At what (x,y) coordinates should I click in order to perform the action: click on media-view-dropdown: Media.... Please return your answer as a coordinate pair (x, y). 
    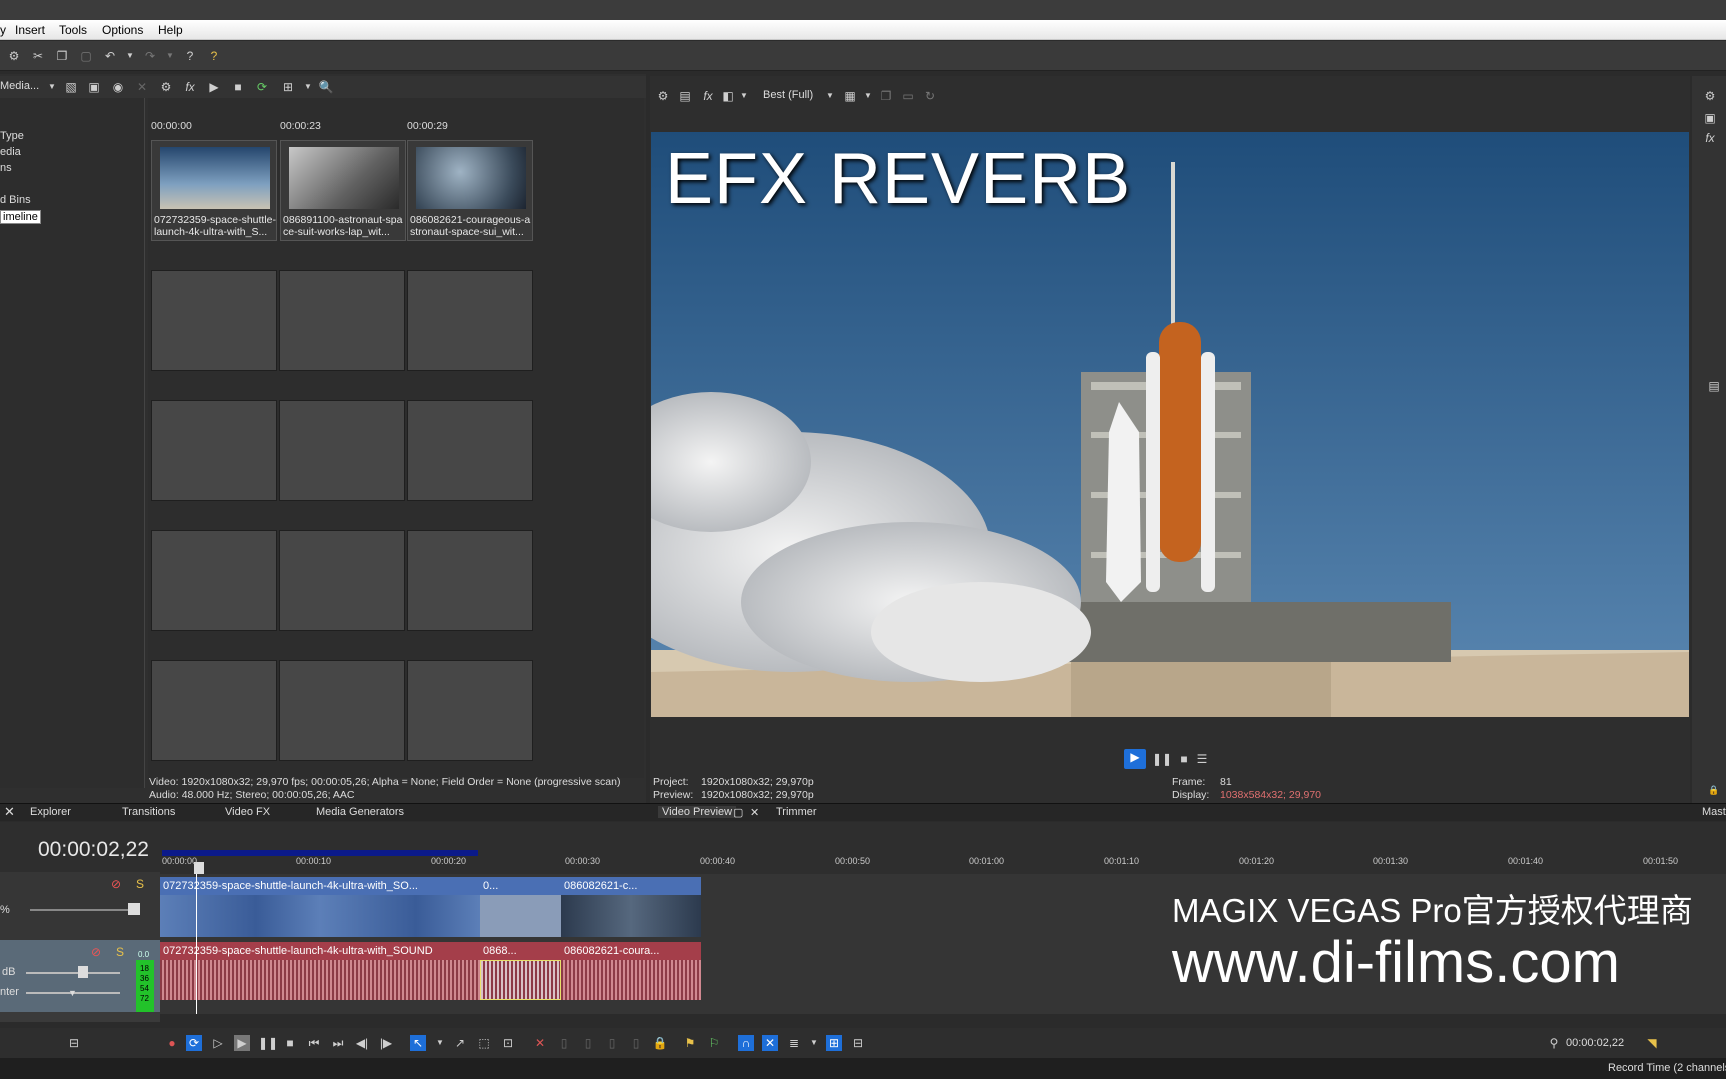
    Looking at the image, I should click on (19, 86).